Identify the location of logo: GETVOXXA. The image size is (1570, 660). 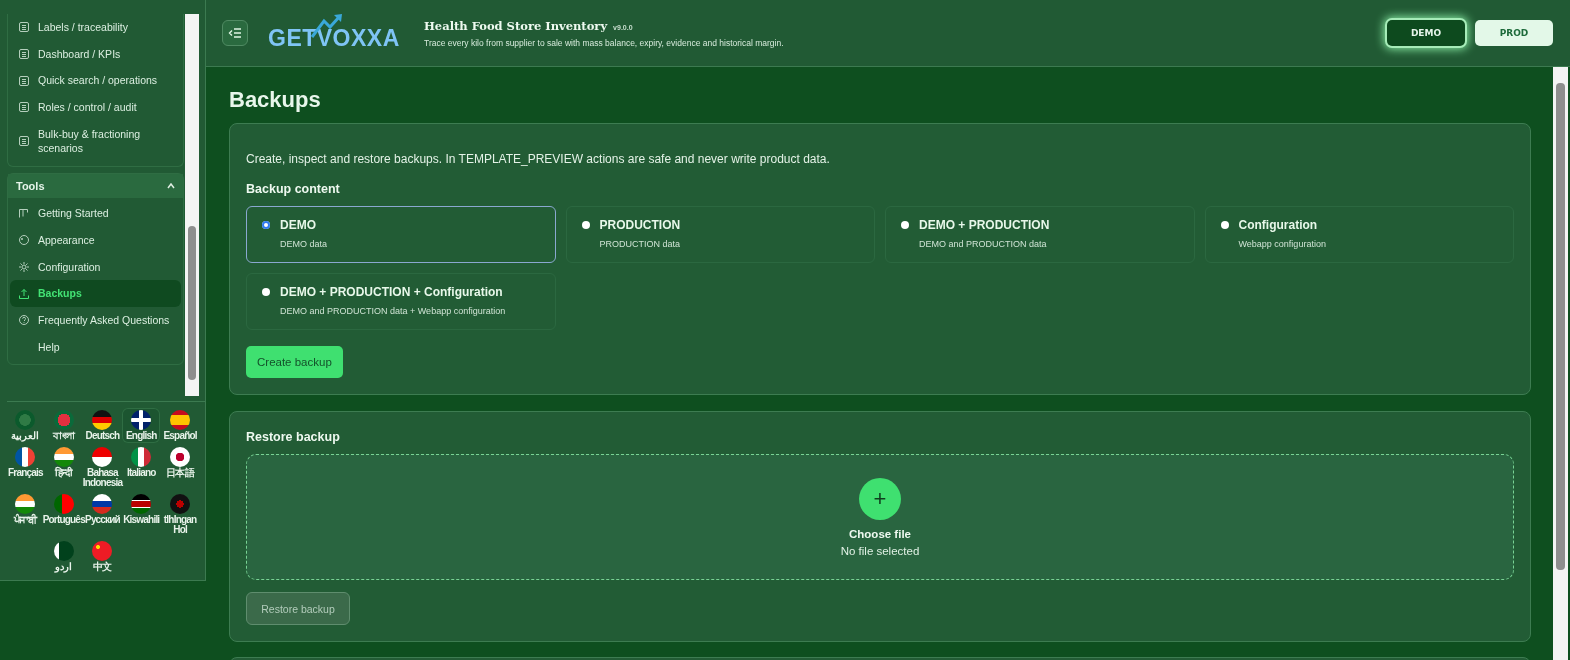
(339, 33).